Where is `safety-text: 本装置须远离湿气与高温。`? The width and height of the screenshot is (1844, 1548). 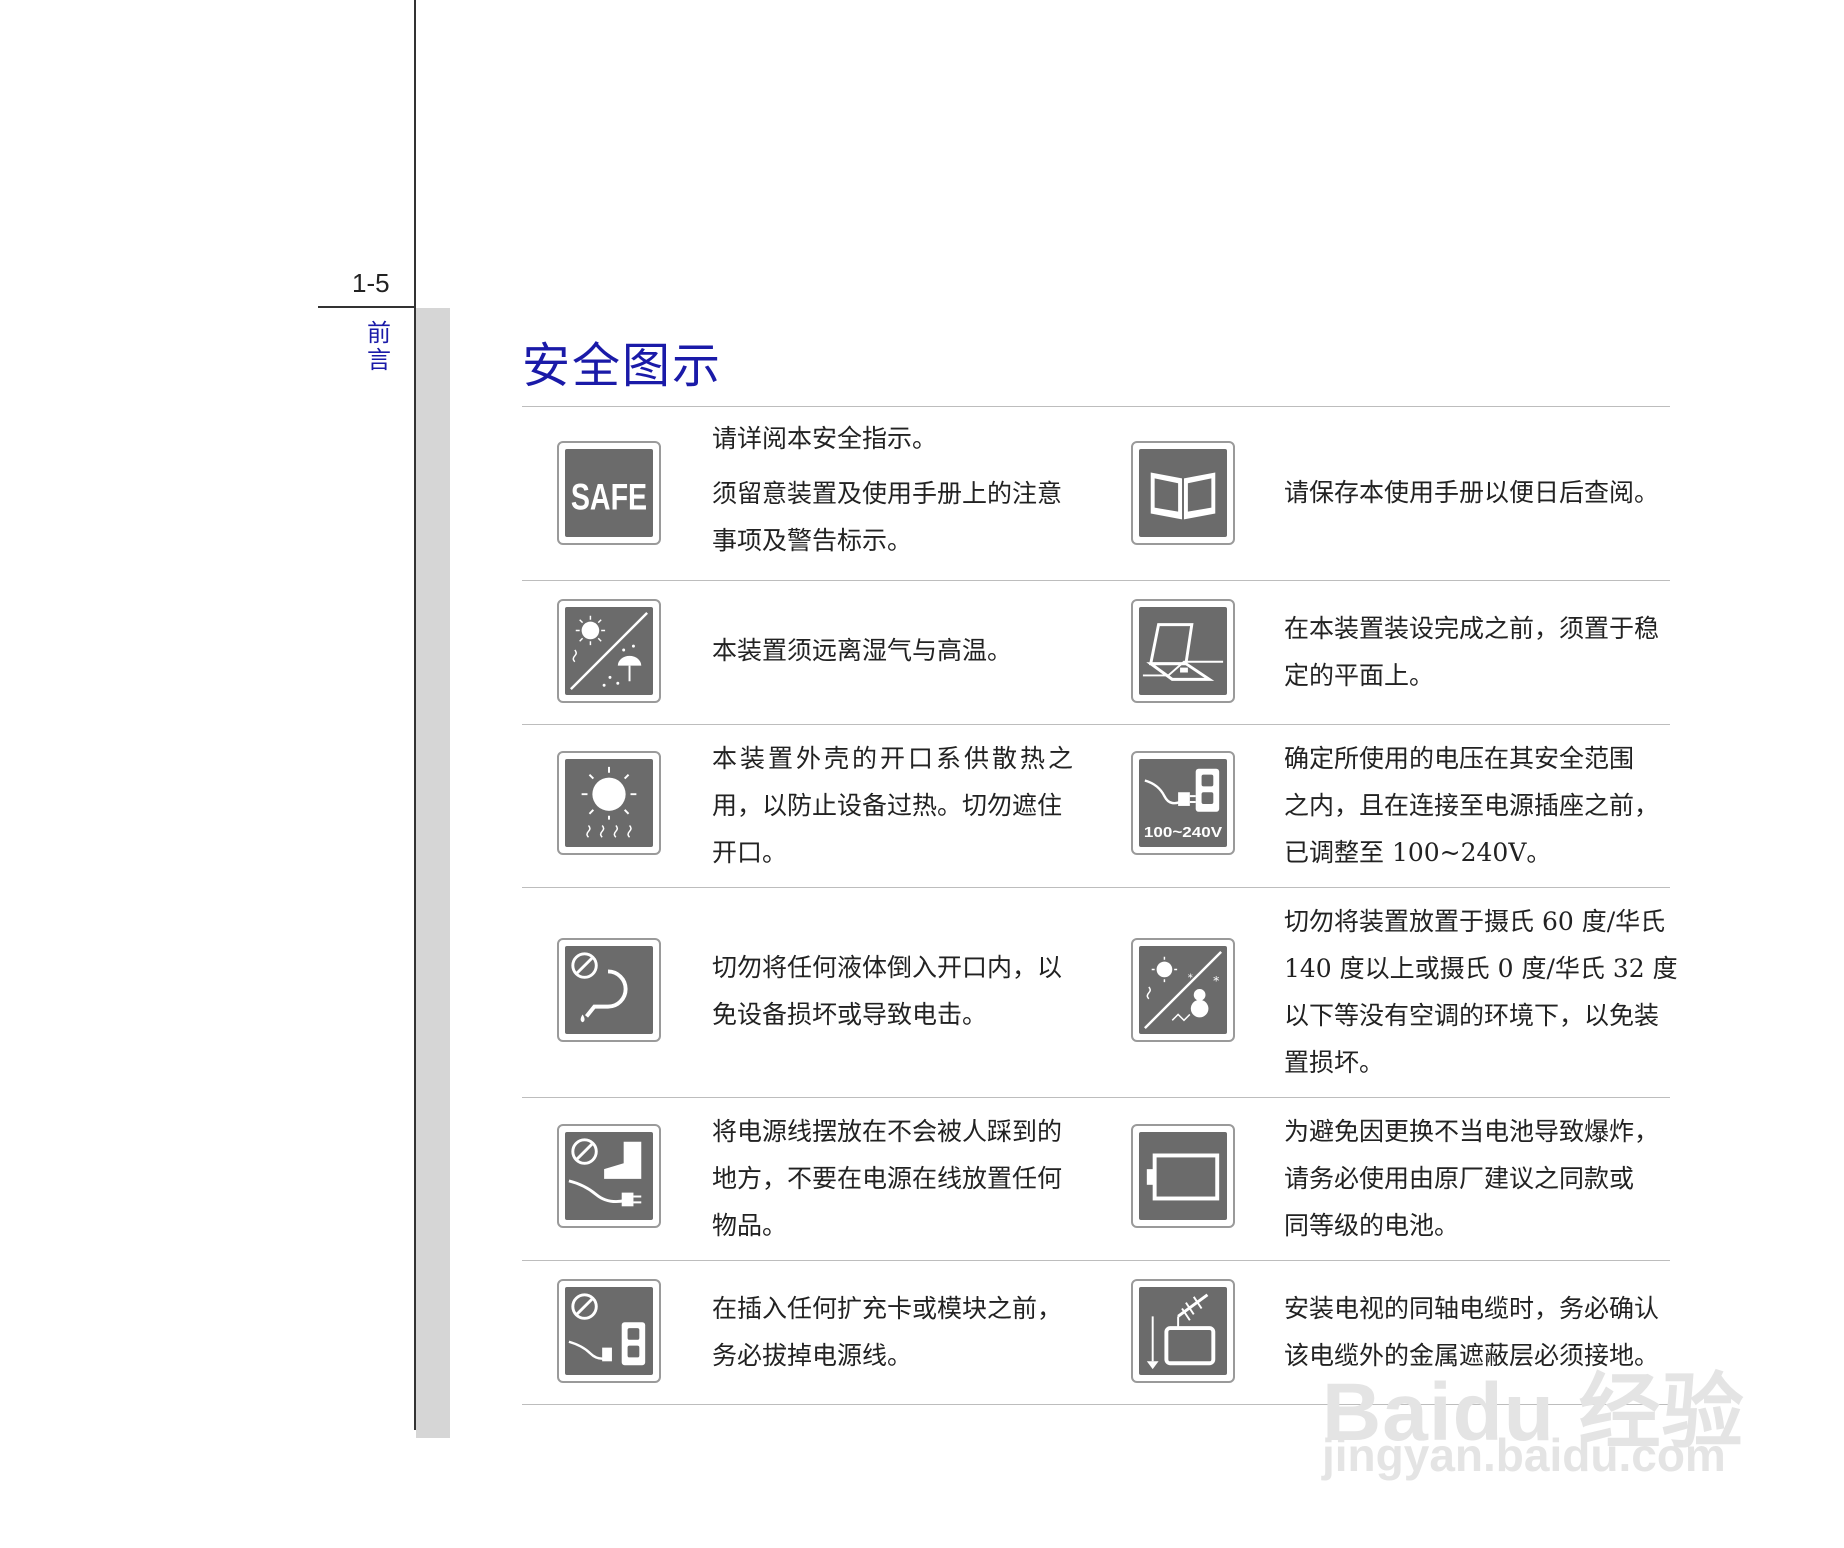
safety-text: 本装置须远离湿气与高温。 is located at coordinates (904, 650).